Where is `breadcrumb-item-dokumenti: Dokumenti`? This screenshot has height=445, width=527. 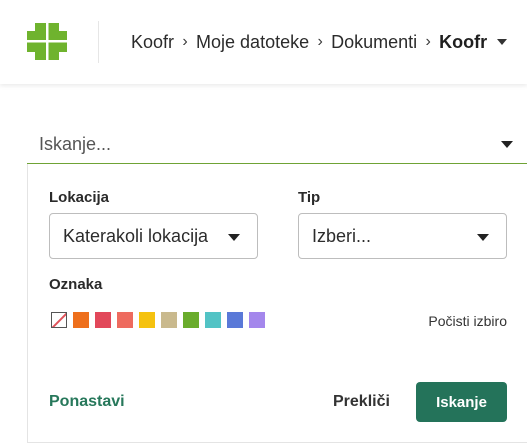 breadcrumb-item-dokumenti: Dokumenti is located at coordinates (374, 42).